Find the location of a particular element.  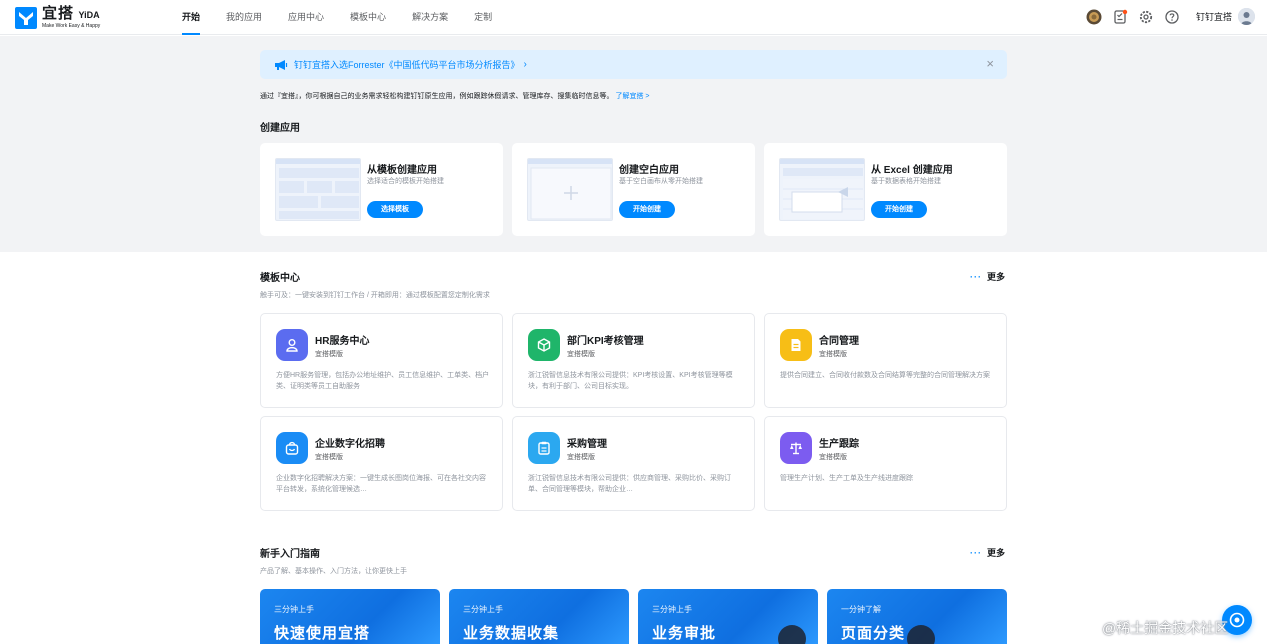

create-blank-app-card: 创建空白应用 基于空白画布从零开始搭建 开始创建 is located at coordinates (633, 189).